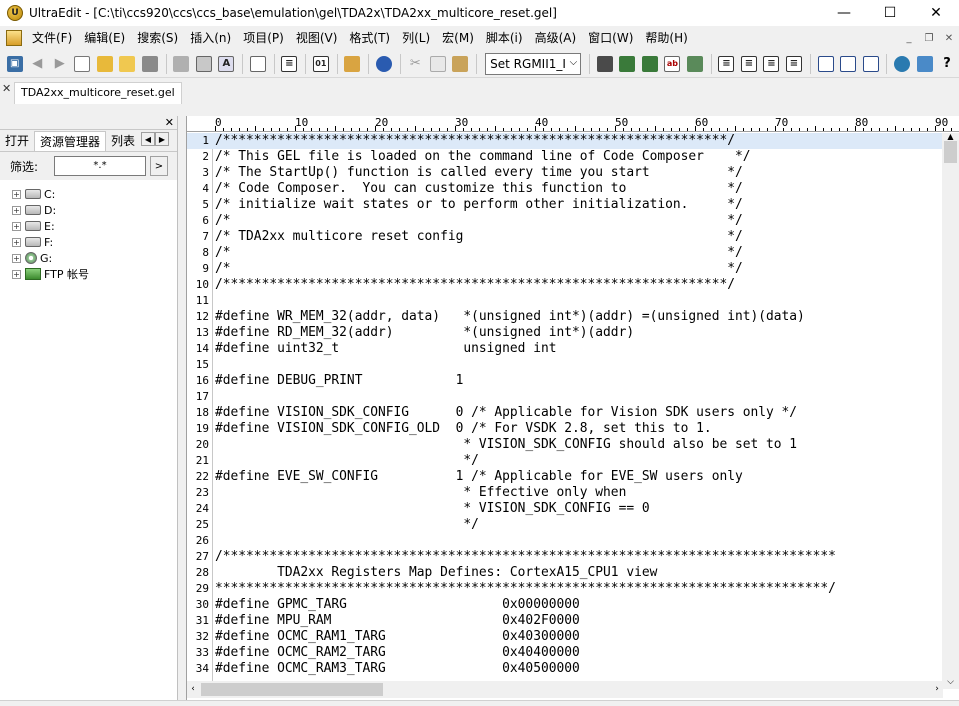  What do you see at coordinates (83, 64) in the screenshot?
I see `new-file-icon` at bounding box center [83, 64].